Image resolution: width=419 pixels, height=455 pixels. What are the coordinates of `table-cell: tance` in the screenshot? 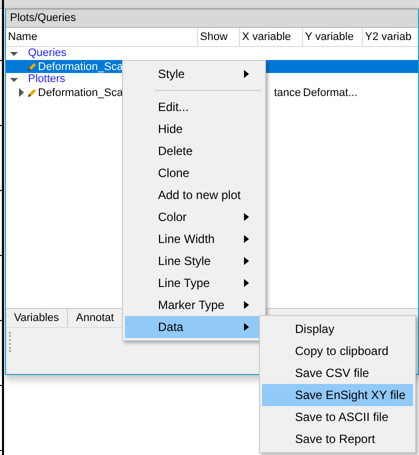 It's located at (287, 92).